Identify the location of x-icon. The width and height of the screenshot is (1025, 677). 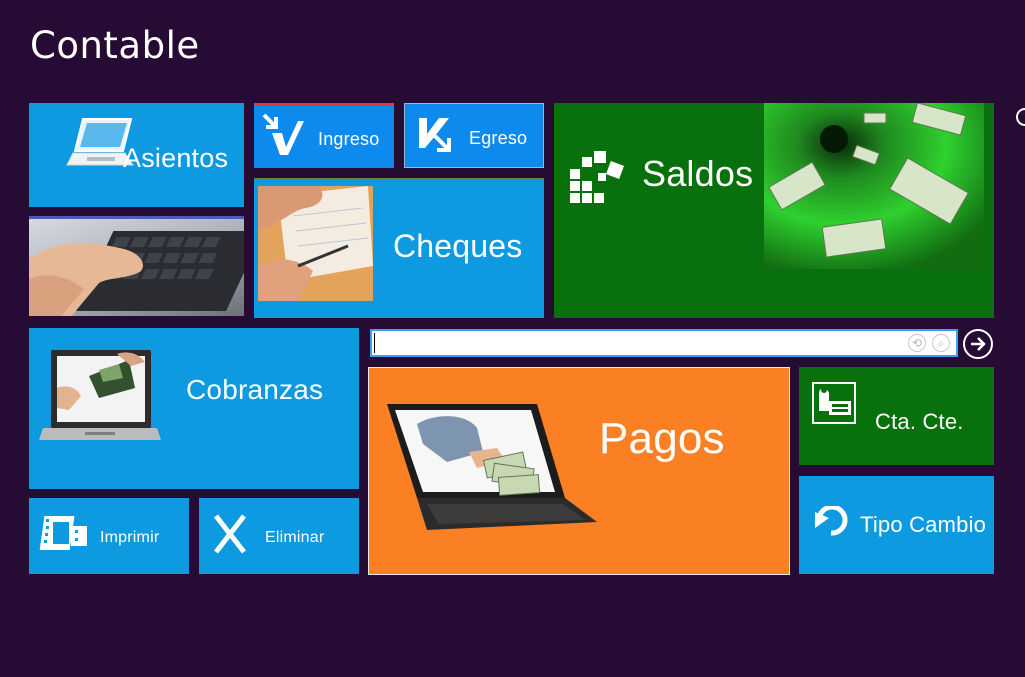
(230, 534).